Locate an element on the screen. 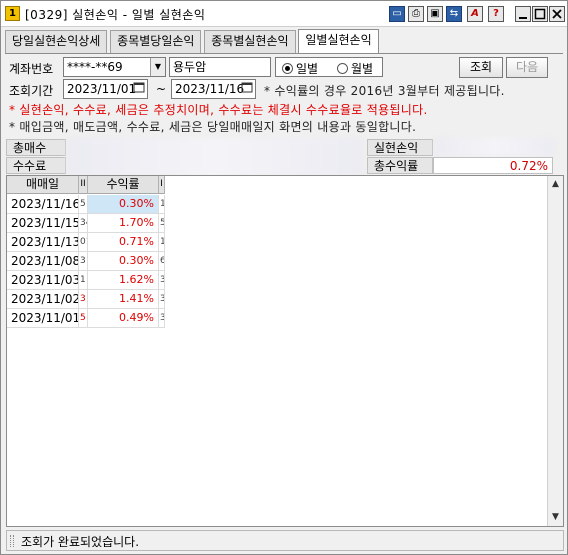  trade-date-cell: 2023/11/13 is located at coordinates (43, 242).